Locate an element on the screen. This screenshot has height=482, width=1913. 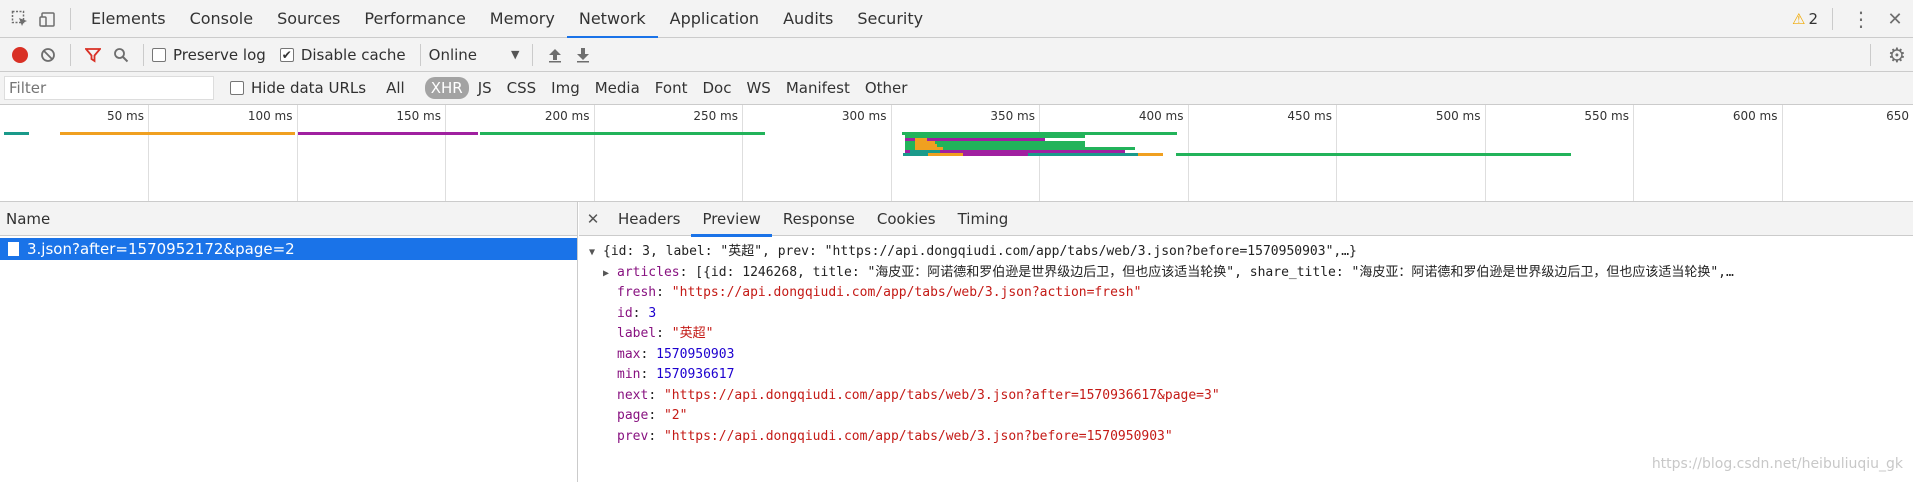
collapsed-triangle-icon: ▶ is located at coordinates (610, 274).